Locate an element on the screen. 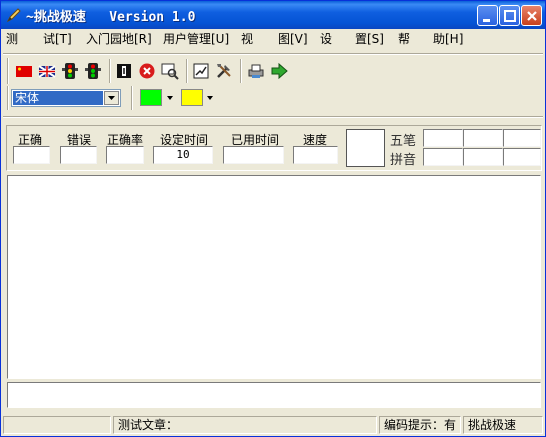 The image size is (546, 437). text-color-swatch is located at coordinates (151, 97).